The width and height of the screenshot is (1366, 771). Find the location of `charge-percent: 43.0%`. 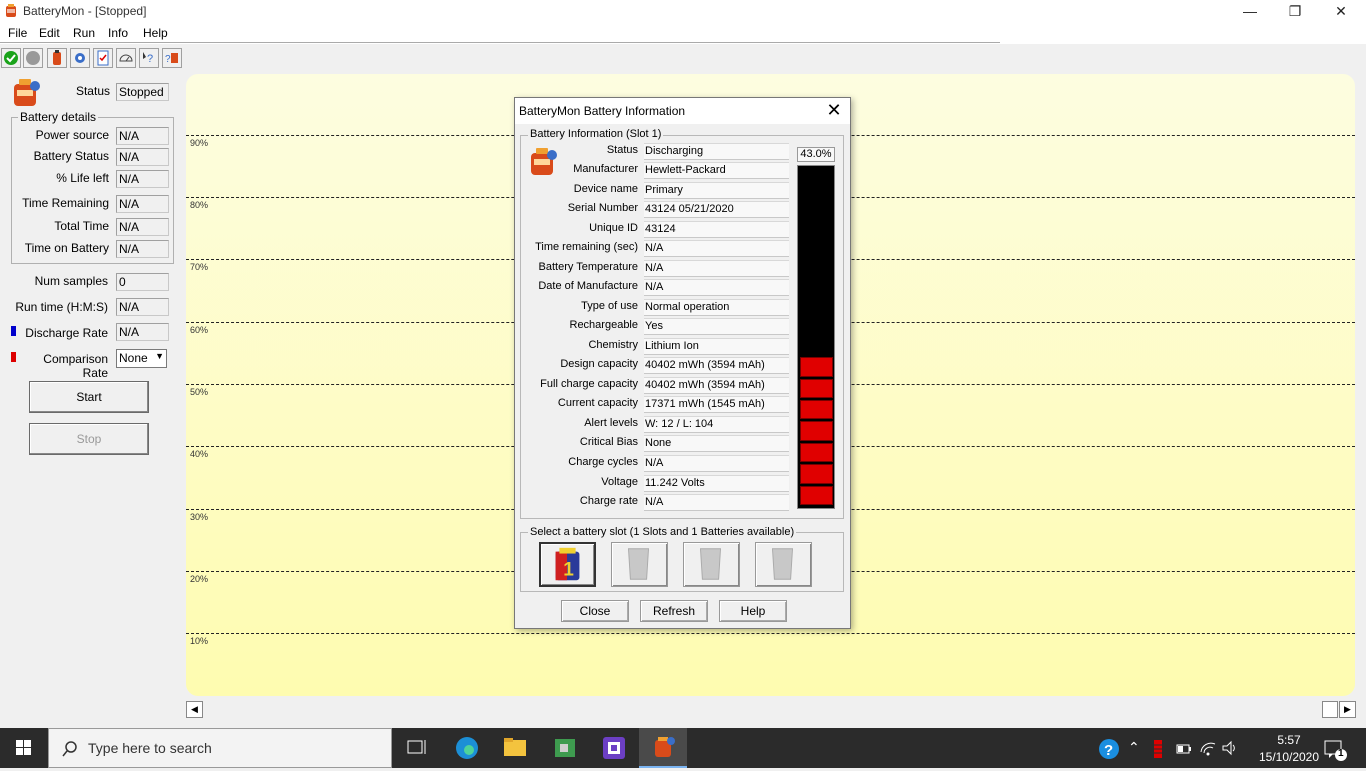

charge-percent: 43.0% is located at coordinates (816, 154).